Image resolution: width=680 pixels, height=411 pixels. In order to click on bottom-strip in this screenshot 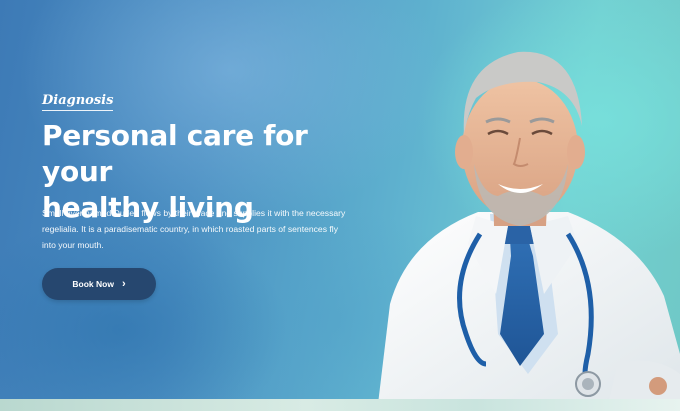, I will do `click(340, 405)`.